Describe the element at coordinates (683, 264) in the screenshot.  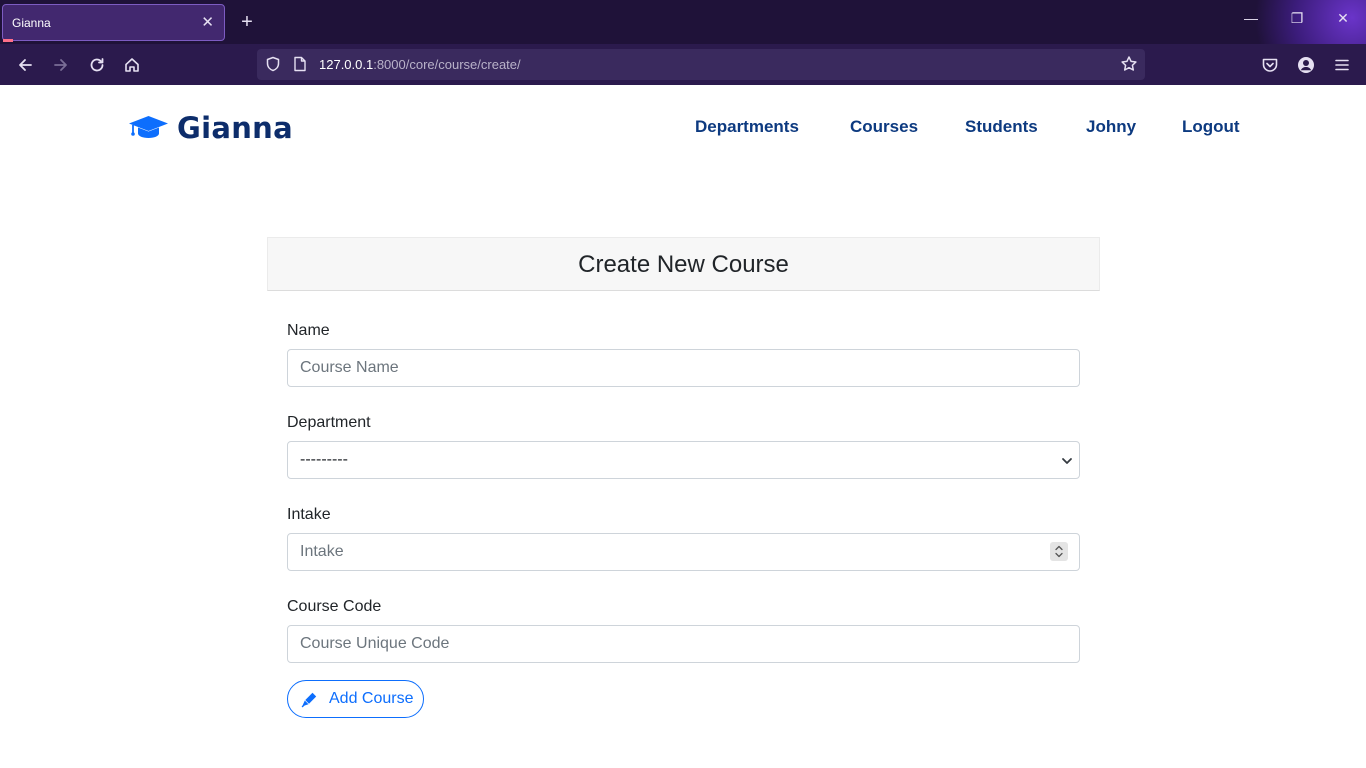
I see `card-title: Create New Course` at that location.